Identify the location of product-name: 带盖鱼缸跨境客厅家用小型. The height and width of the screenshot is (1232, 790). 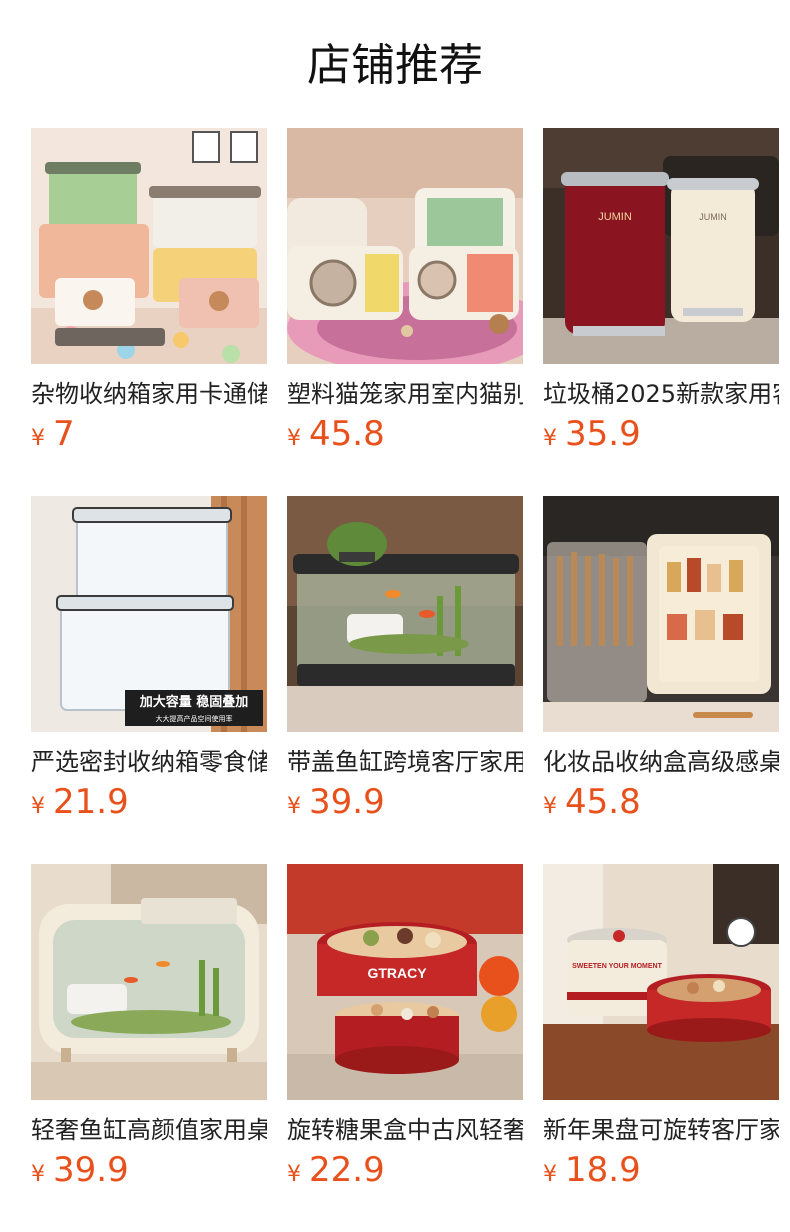
(405, 762).